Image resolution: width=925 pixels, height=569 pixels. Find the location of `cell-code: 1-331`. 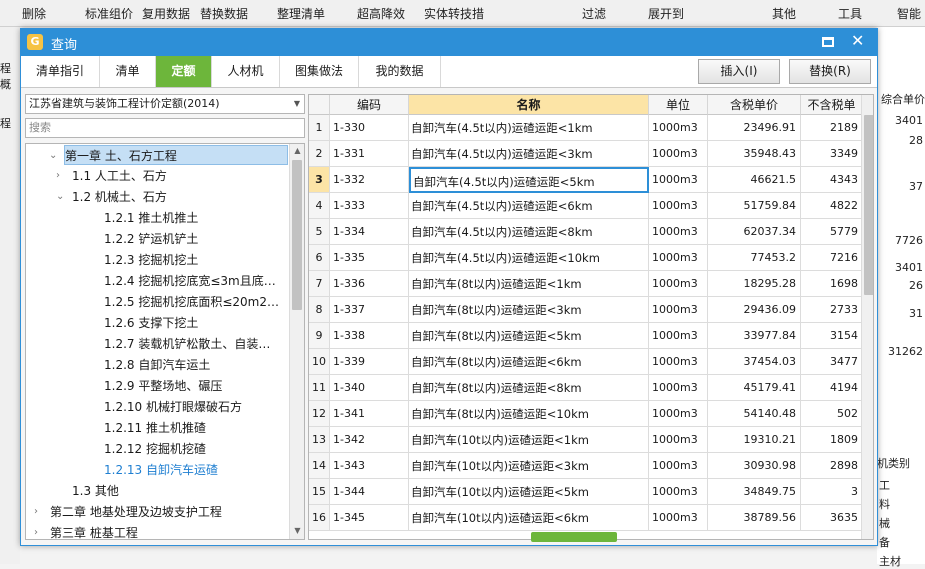

cell-code: 1-331 is located at coordinates (369, 154).